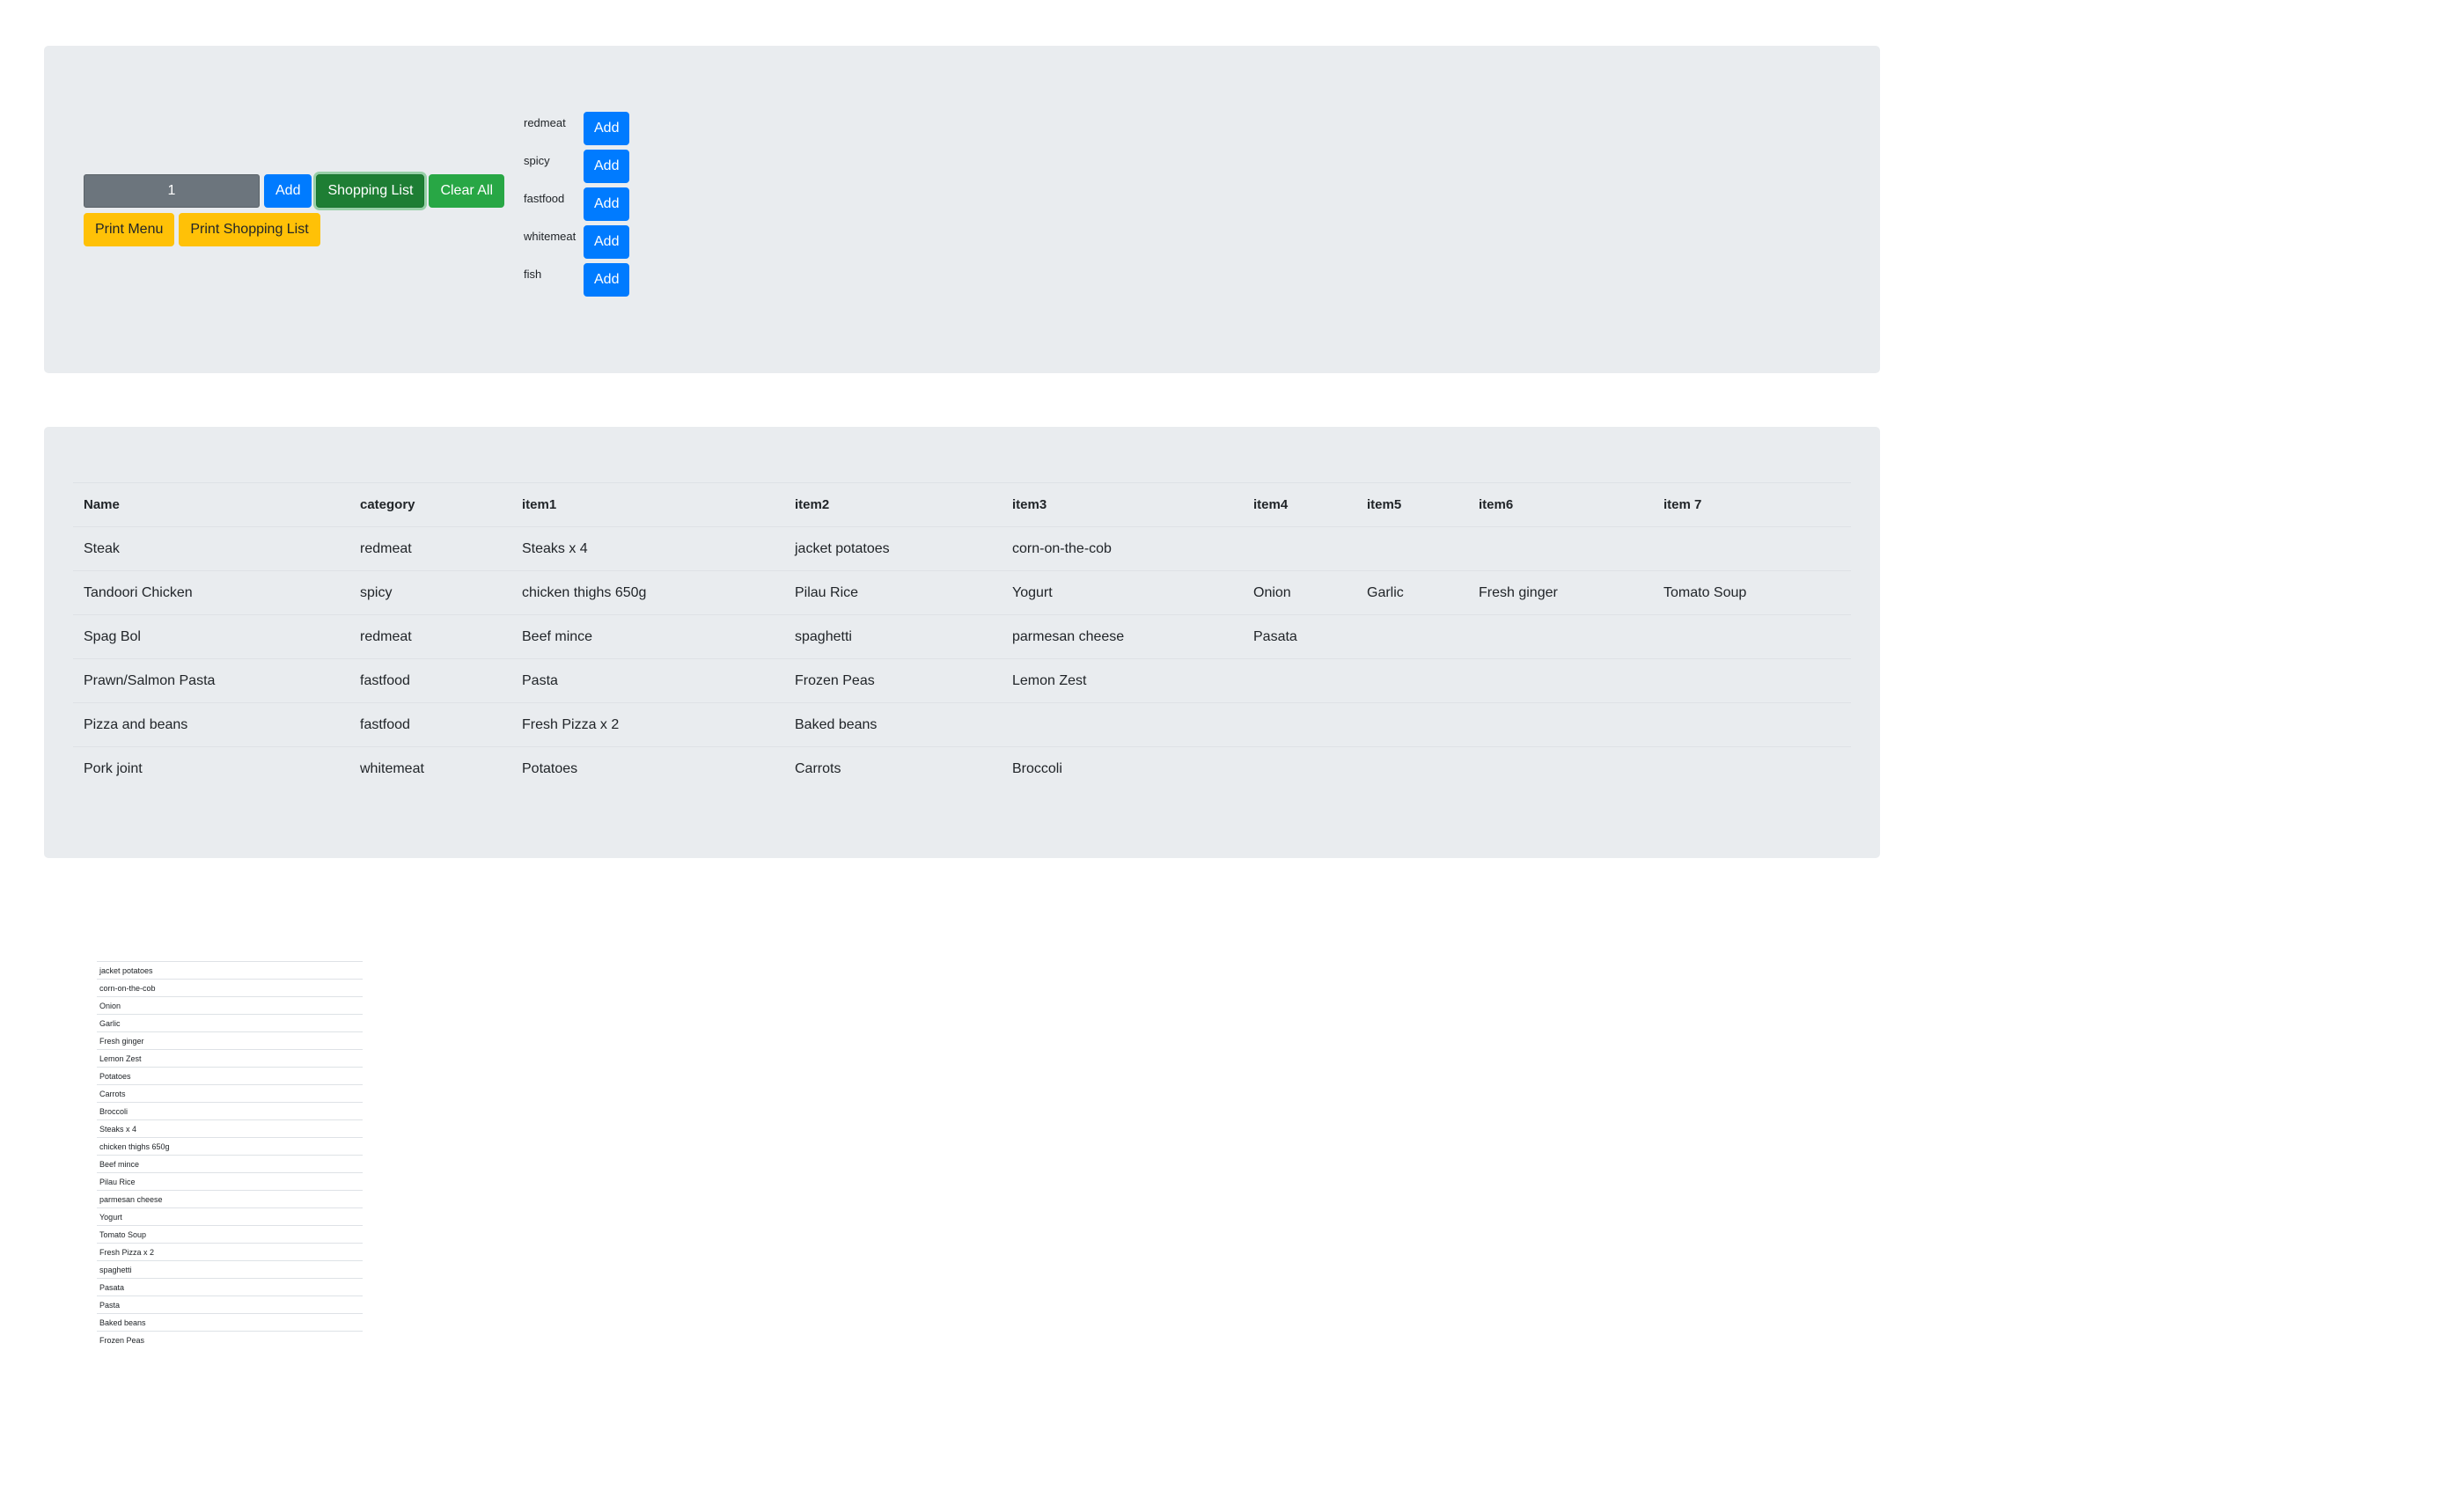 Image resolution: width=2453 pixels, height=1512 pixels. What do you see at coordinates (550, 237) in the screenshot?
I see `category-label: whitemeat` at bounding box center [550, 237].